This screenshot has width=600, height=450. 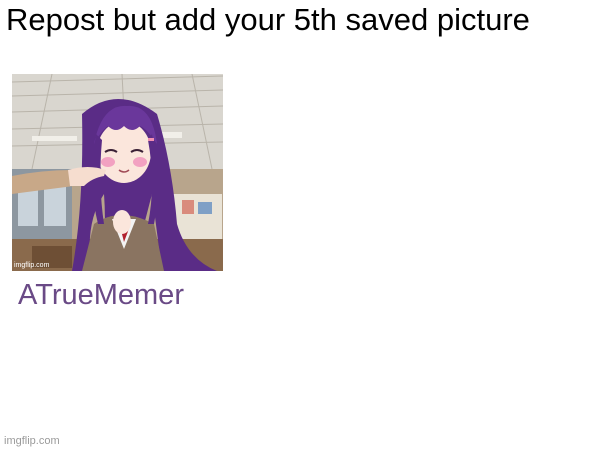 What do you see at coordinates (268, 19) in the screenshot?
I see `meme-title: Repost but add your 5th saved picture` at bounding box center [268, 19].